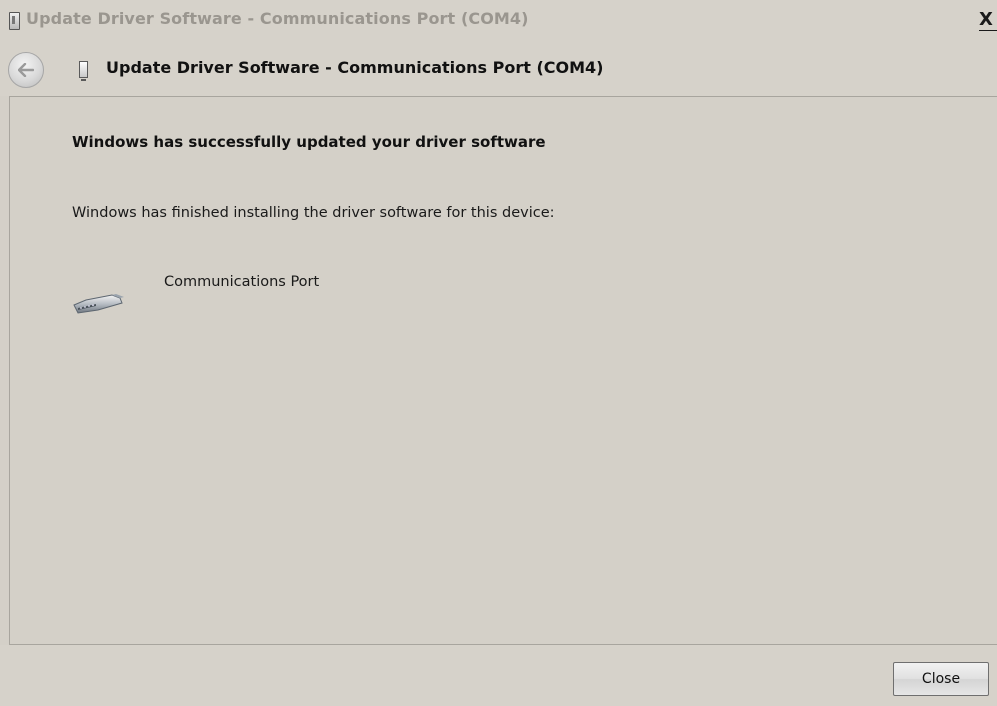 This screenshot has height=706, width=997. I want to click on serial-port-icon, so click(98, 304).